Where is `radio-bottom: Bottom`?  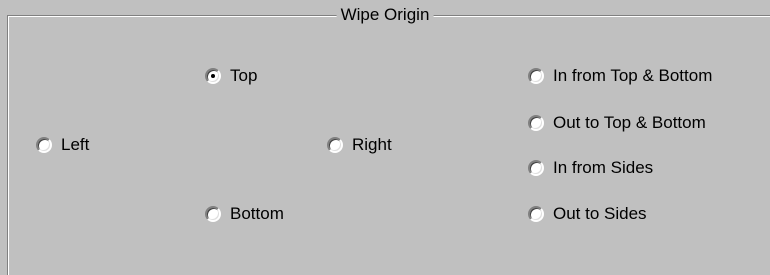
radio-bottom: Bottom is located at coordinates (244, 214).